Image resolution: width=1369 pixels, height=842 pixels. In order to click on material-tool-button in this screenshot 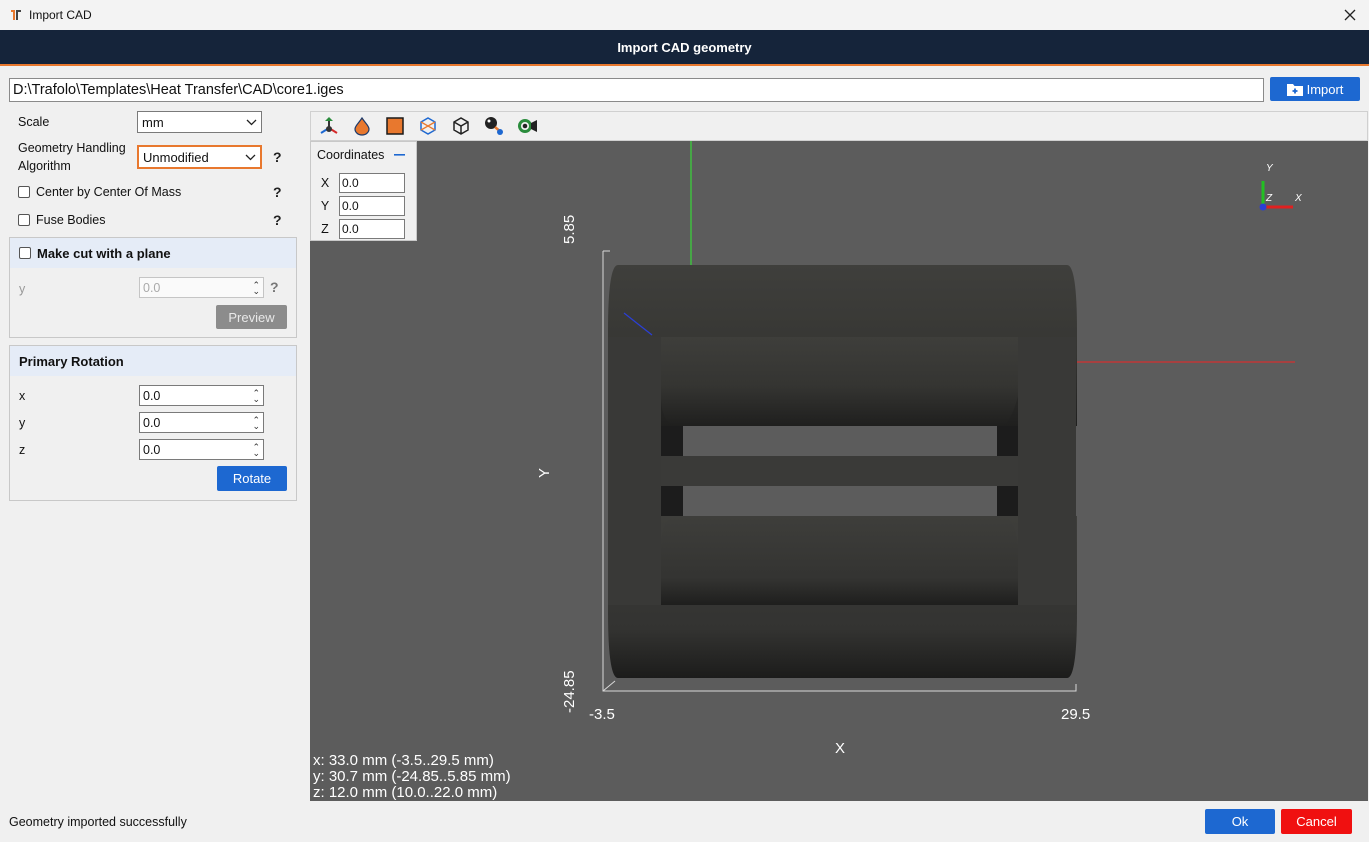, I will do `click(362, 126)`.